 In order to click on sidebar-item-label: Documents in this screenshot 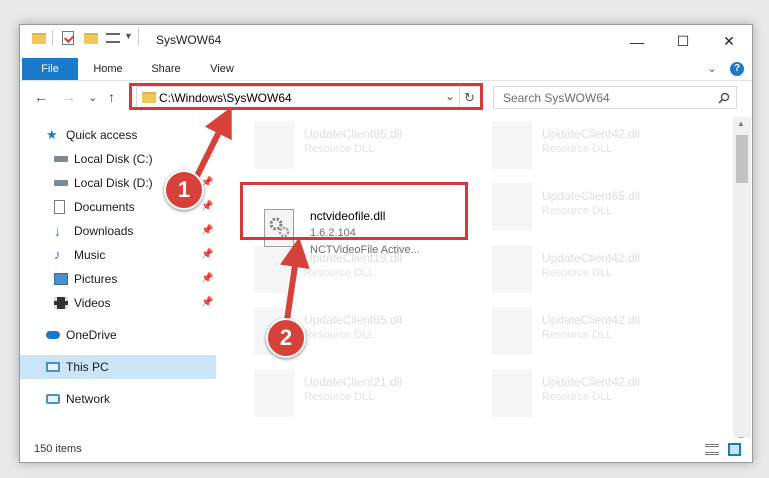, I will do `click(104, 207)`.